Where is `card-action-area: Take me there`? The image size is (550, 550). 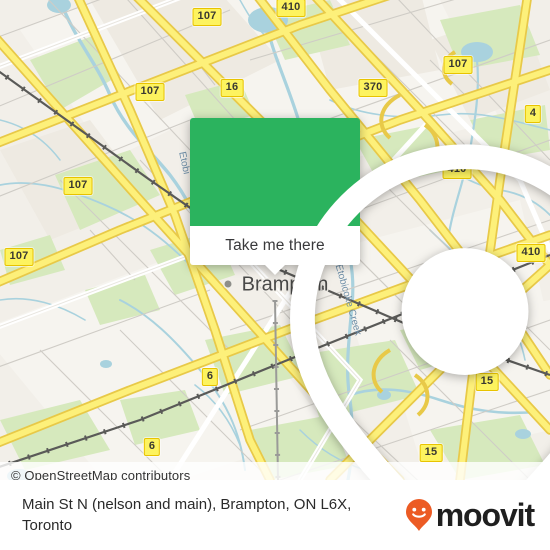 card-action-area: Take me there is located at coordinates (275, 250).